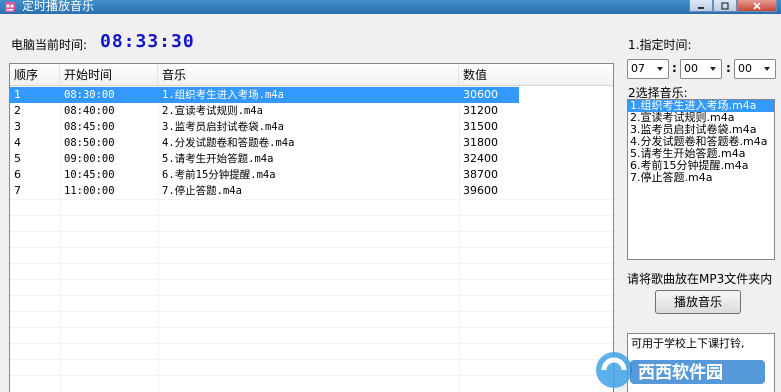 The height and width of the screenshot is (392, 781). Describe the element at coordinates (745, 68) in the screenshot. I see `second-value: 00` at that location.